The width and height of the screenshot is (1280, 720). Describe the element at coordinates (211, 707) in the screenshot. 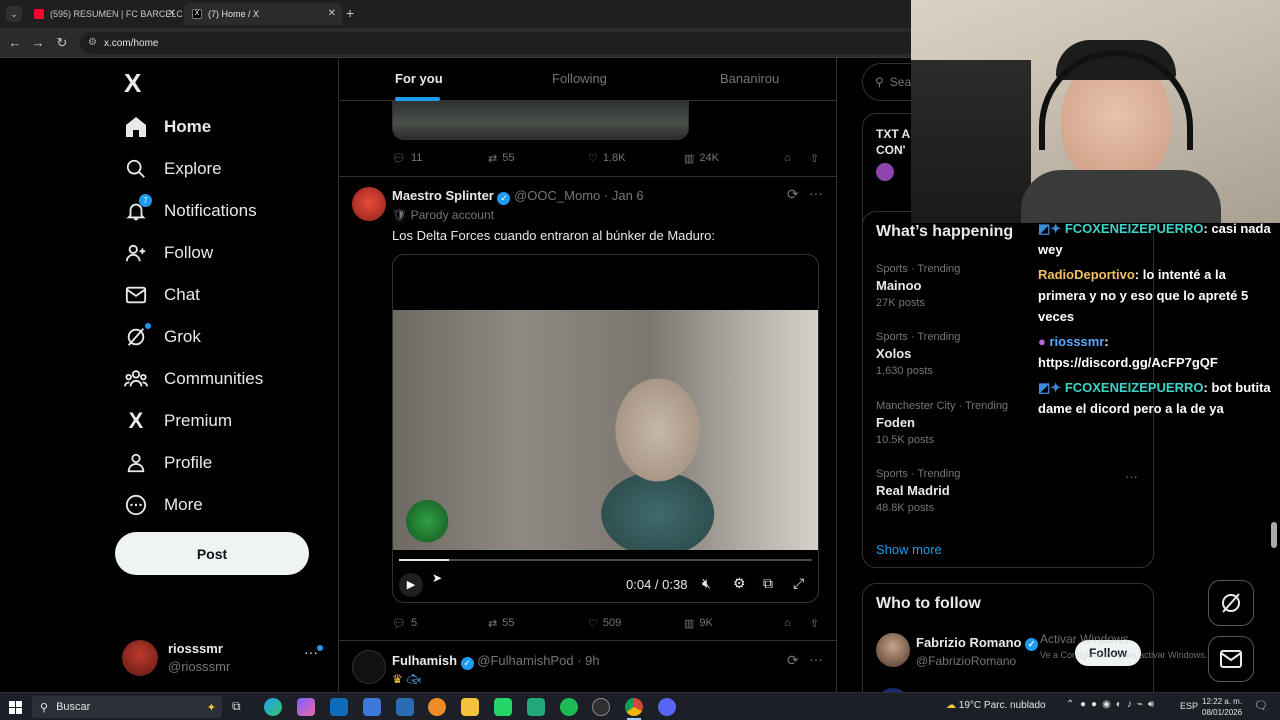

I see `search-highlight-icon: ✦` at that location.